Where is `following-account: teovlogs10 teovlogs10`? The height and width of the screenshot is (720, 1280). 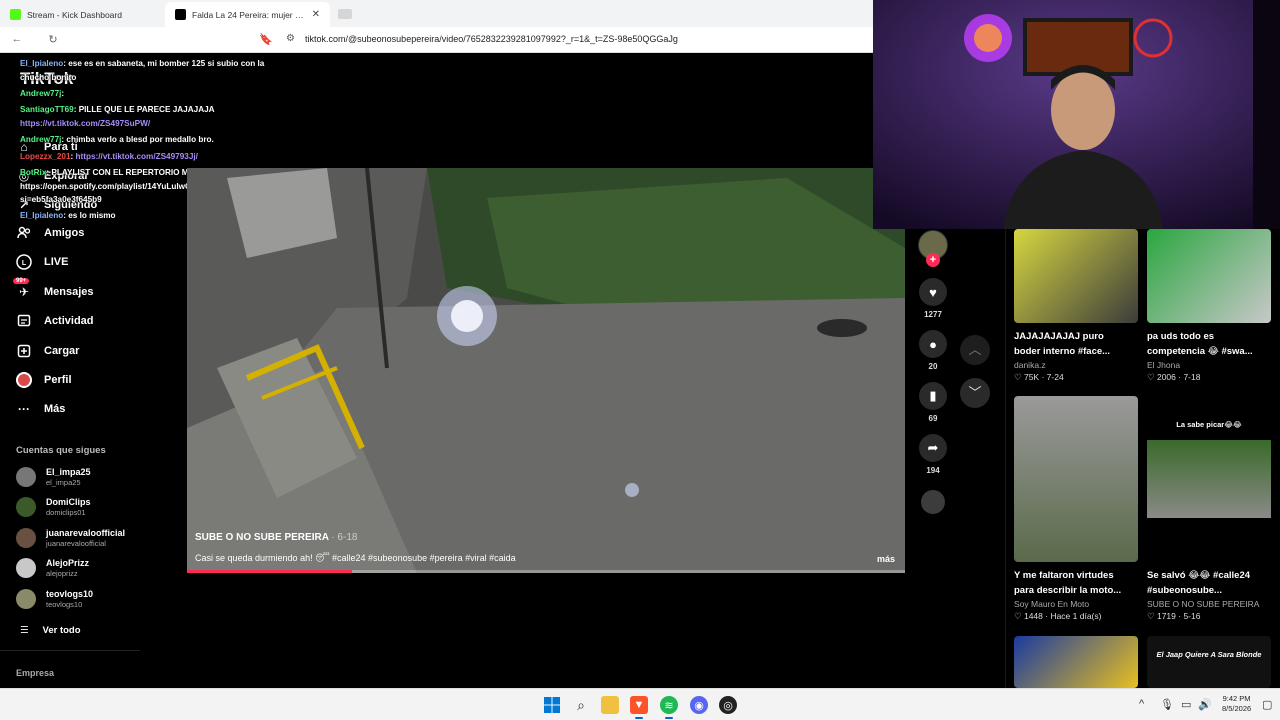
following-account: teovlogs10 teovlogs10 is located at coordinates (54, 599).